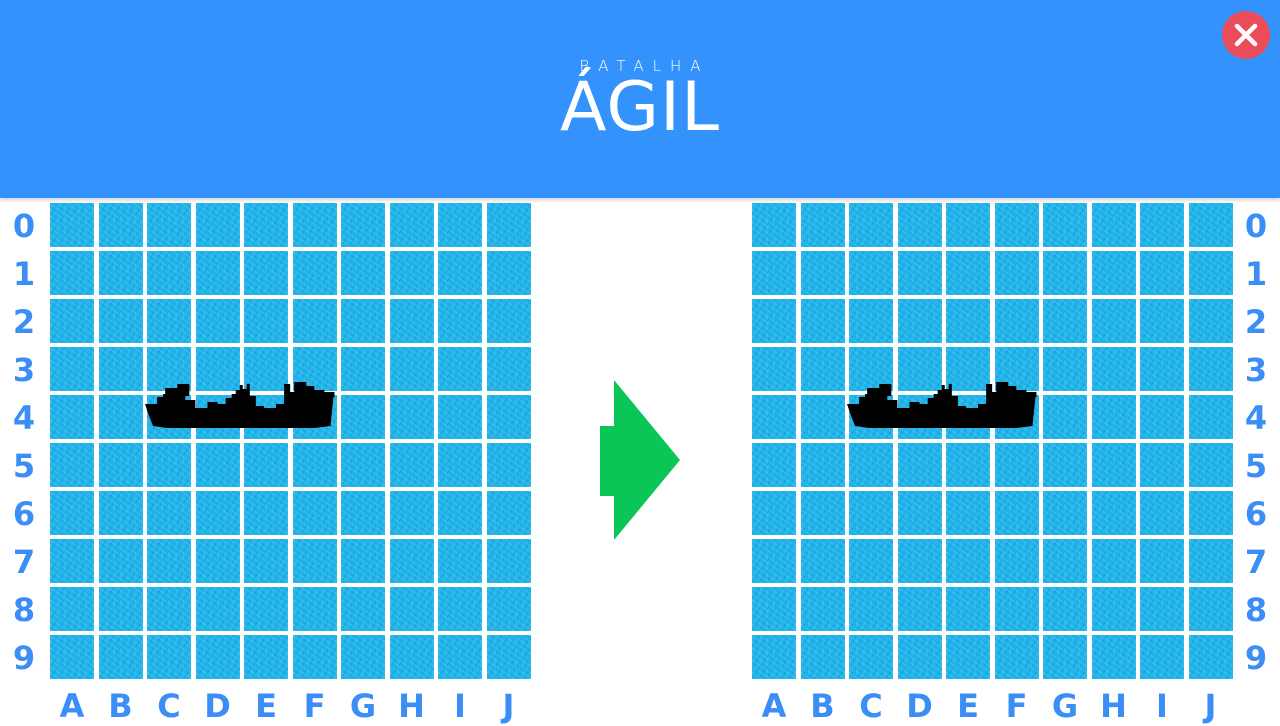 The width and height of the screenshot is (1280, 726). Describe the element at coordinates (1113, 657) in the screenshot. I see `grid-cell-H9` at that location.